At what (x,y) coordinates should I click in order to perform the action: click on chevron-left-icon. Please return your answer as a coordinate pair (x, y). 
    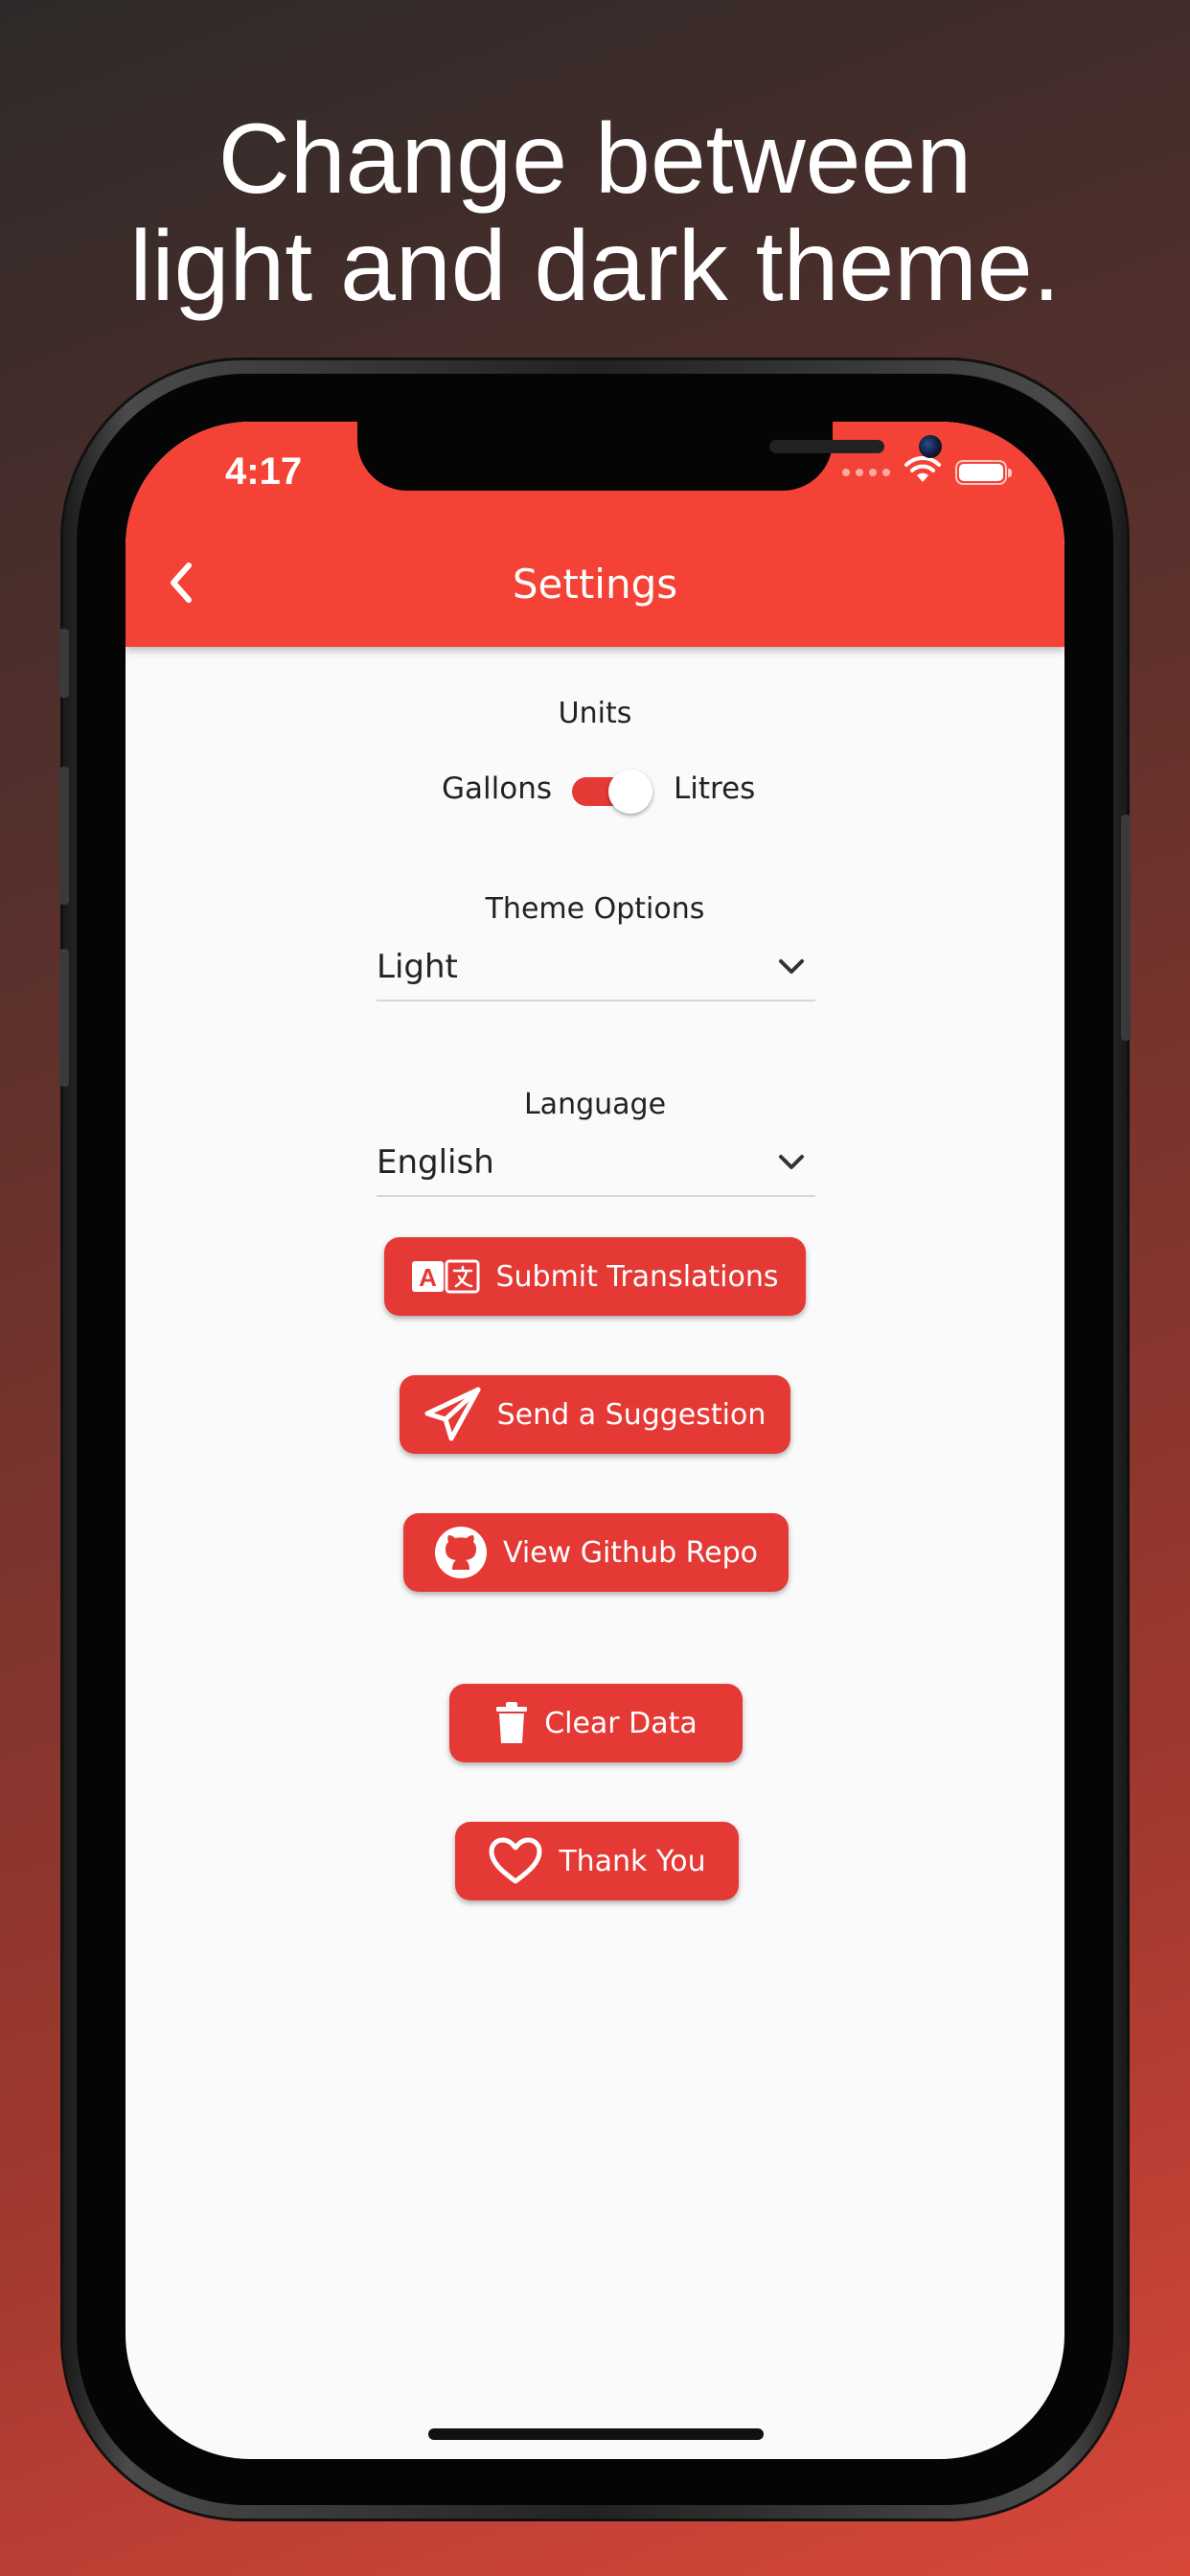
    Looking at the image, I should click on (181, 585).